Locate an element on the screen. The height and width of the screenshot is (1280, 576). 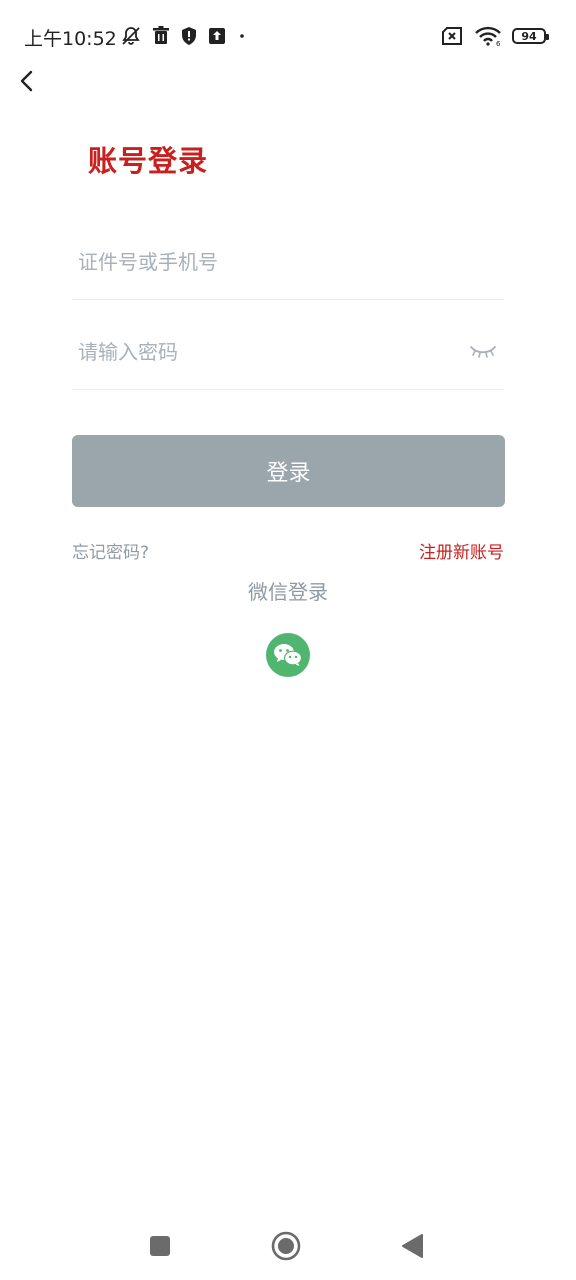
recent-apps-icon is located at coordinates (160, 1246).